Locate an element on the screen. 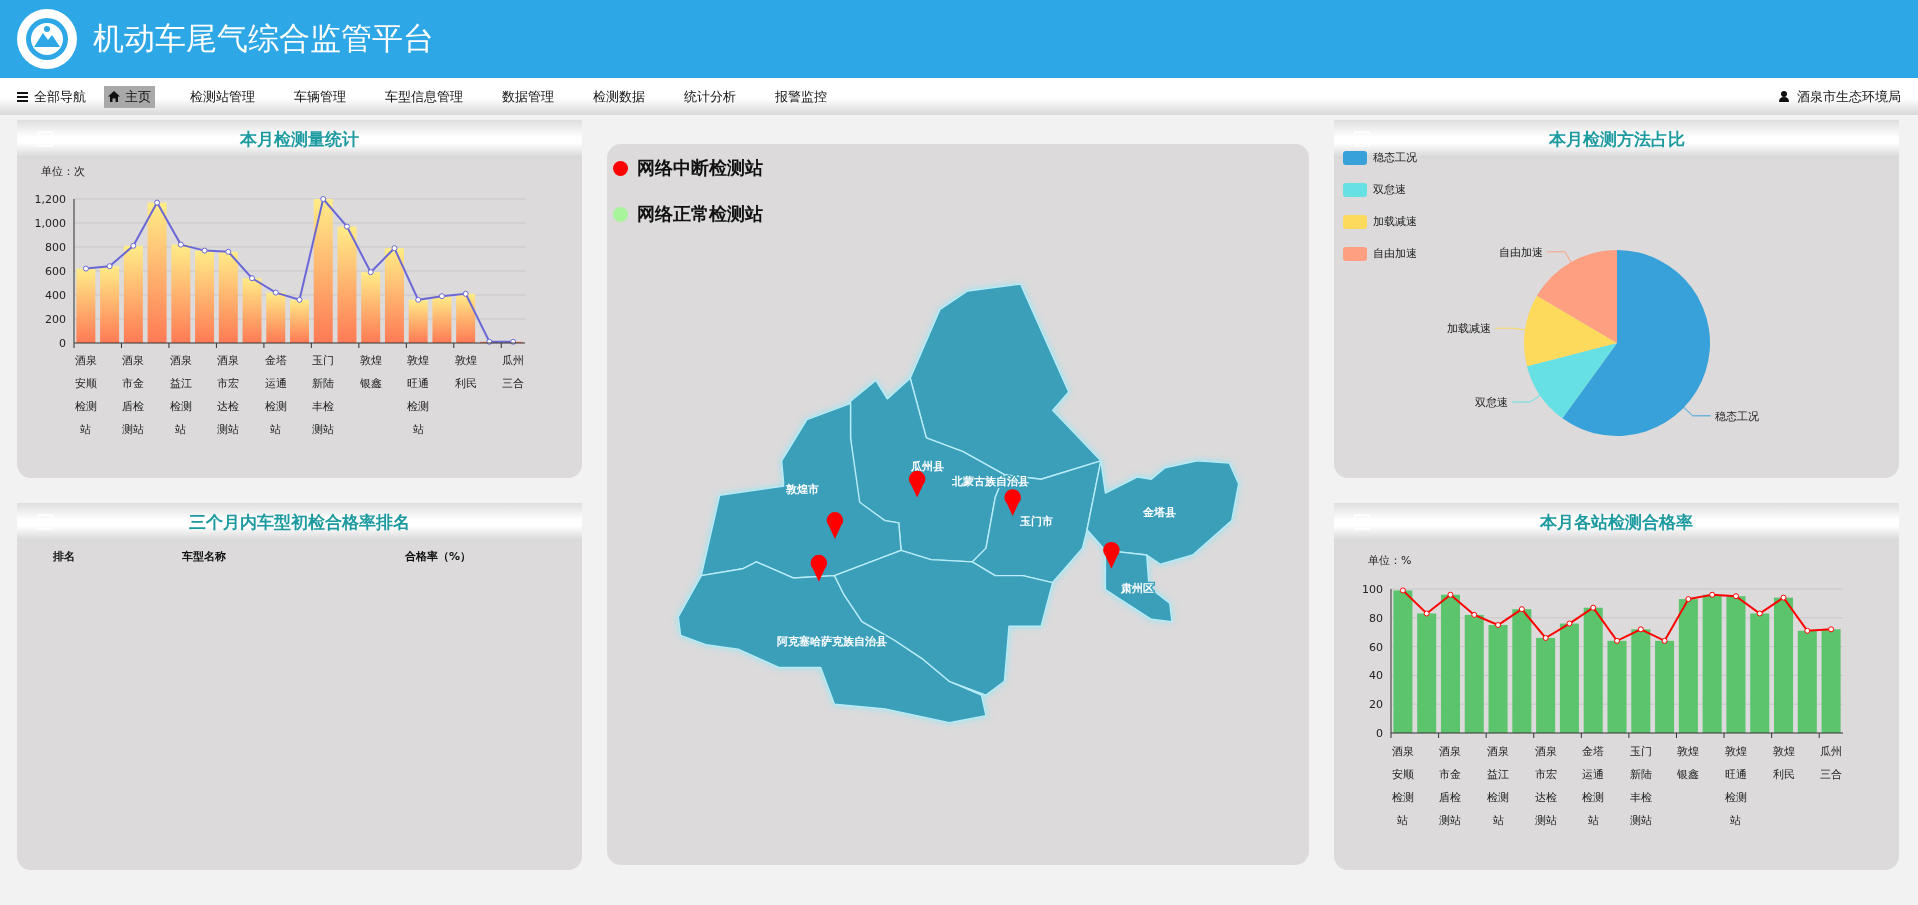  axis-tick-label: 20 is located at coordinates (1376, 705).